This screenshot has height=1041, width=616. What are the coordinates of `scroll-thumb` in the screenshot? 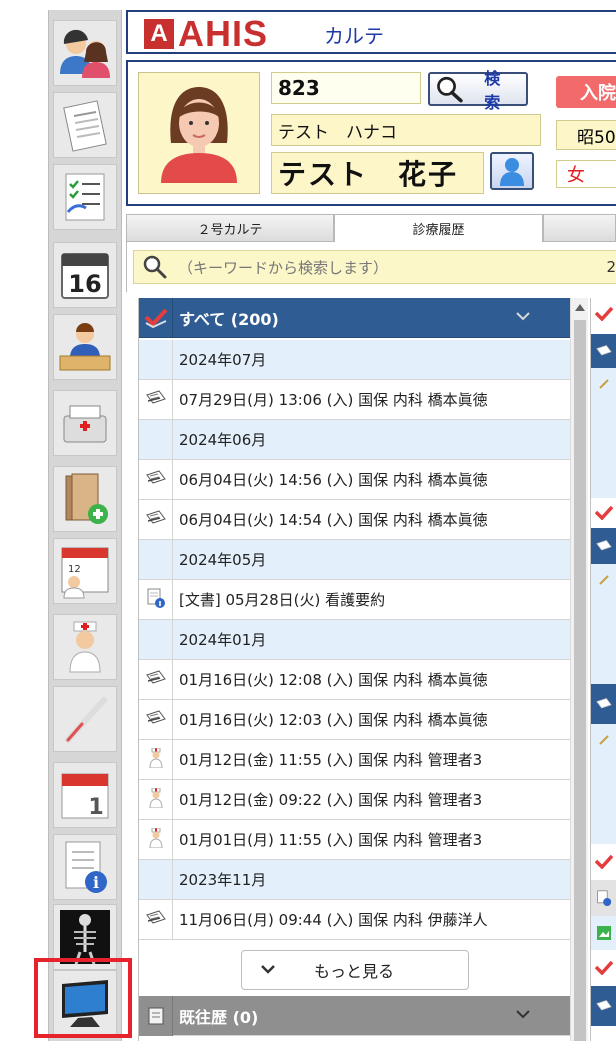 It's located at (580, 680).